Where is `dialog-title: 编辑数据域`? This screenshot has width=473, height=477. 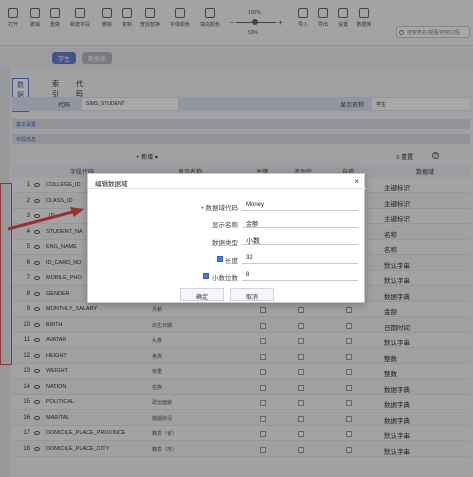
dialog-title: 编辑数据域 is located at coordinates (111, 184).